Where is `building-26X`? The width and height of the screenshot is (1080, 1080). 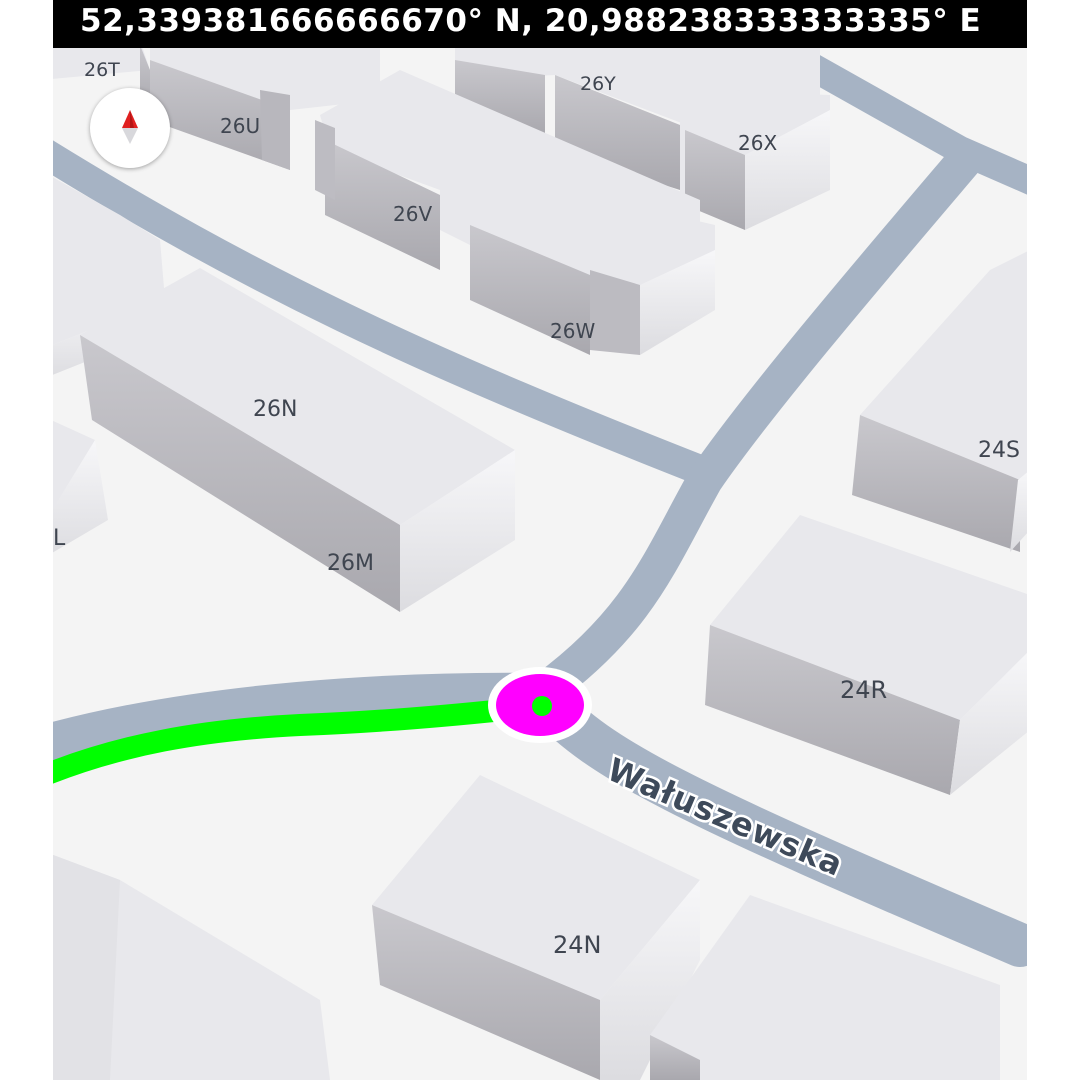
building-26X is located at coordinates (755, 160).